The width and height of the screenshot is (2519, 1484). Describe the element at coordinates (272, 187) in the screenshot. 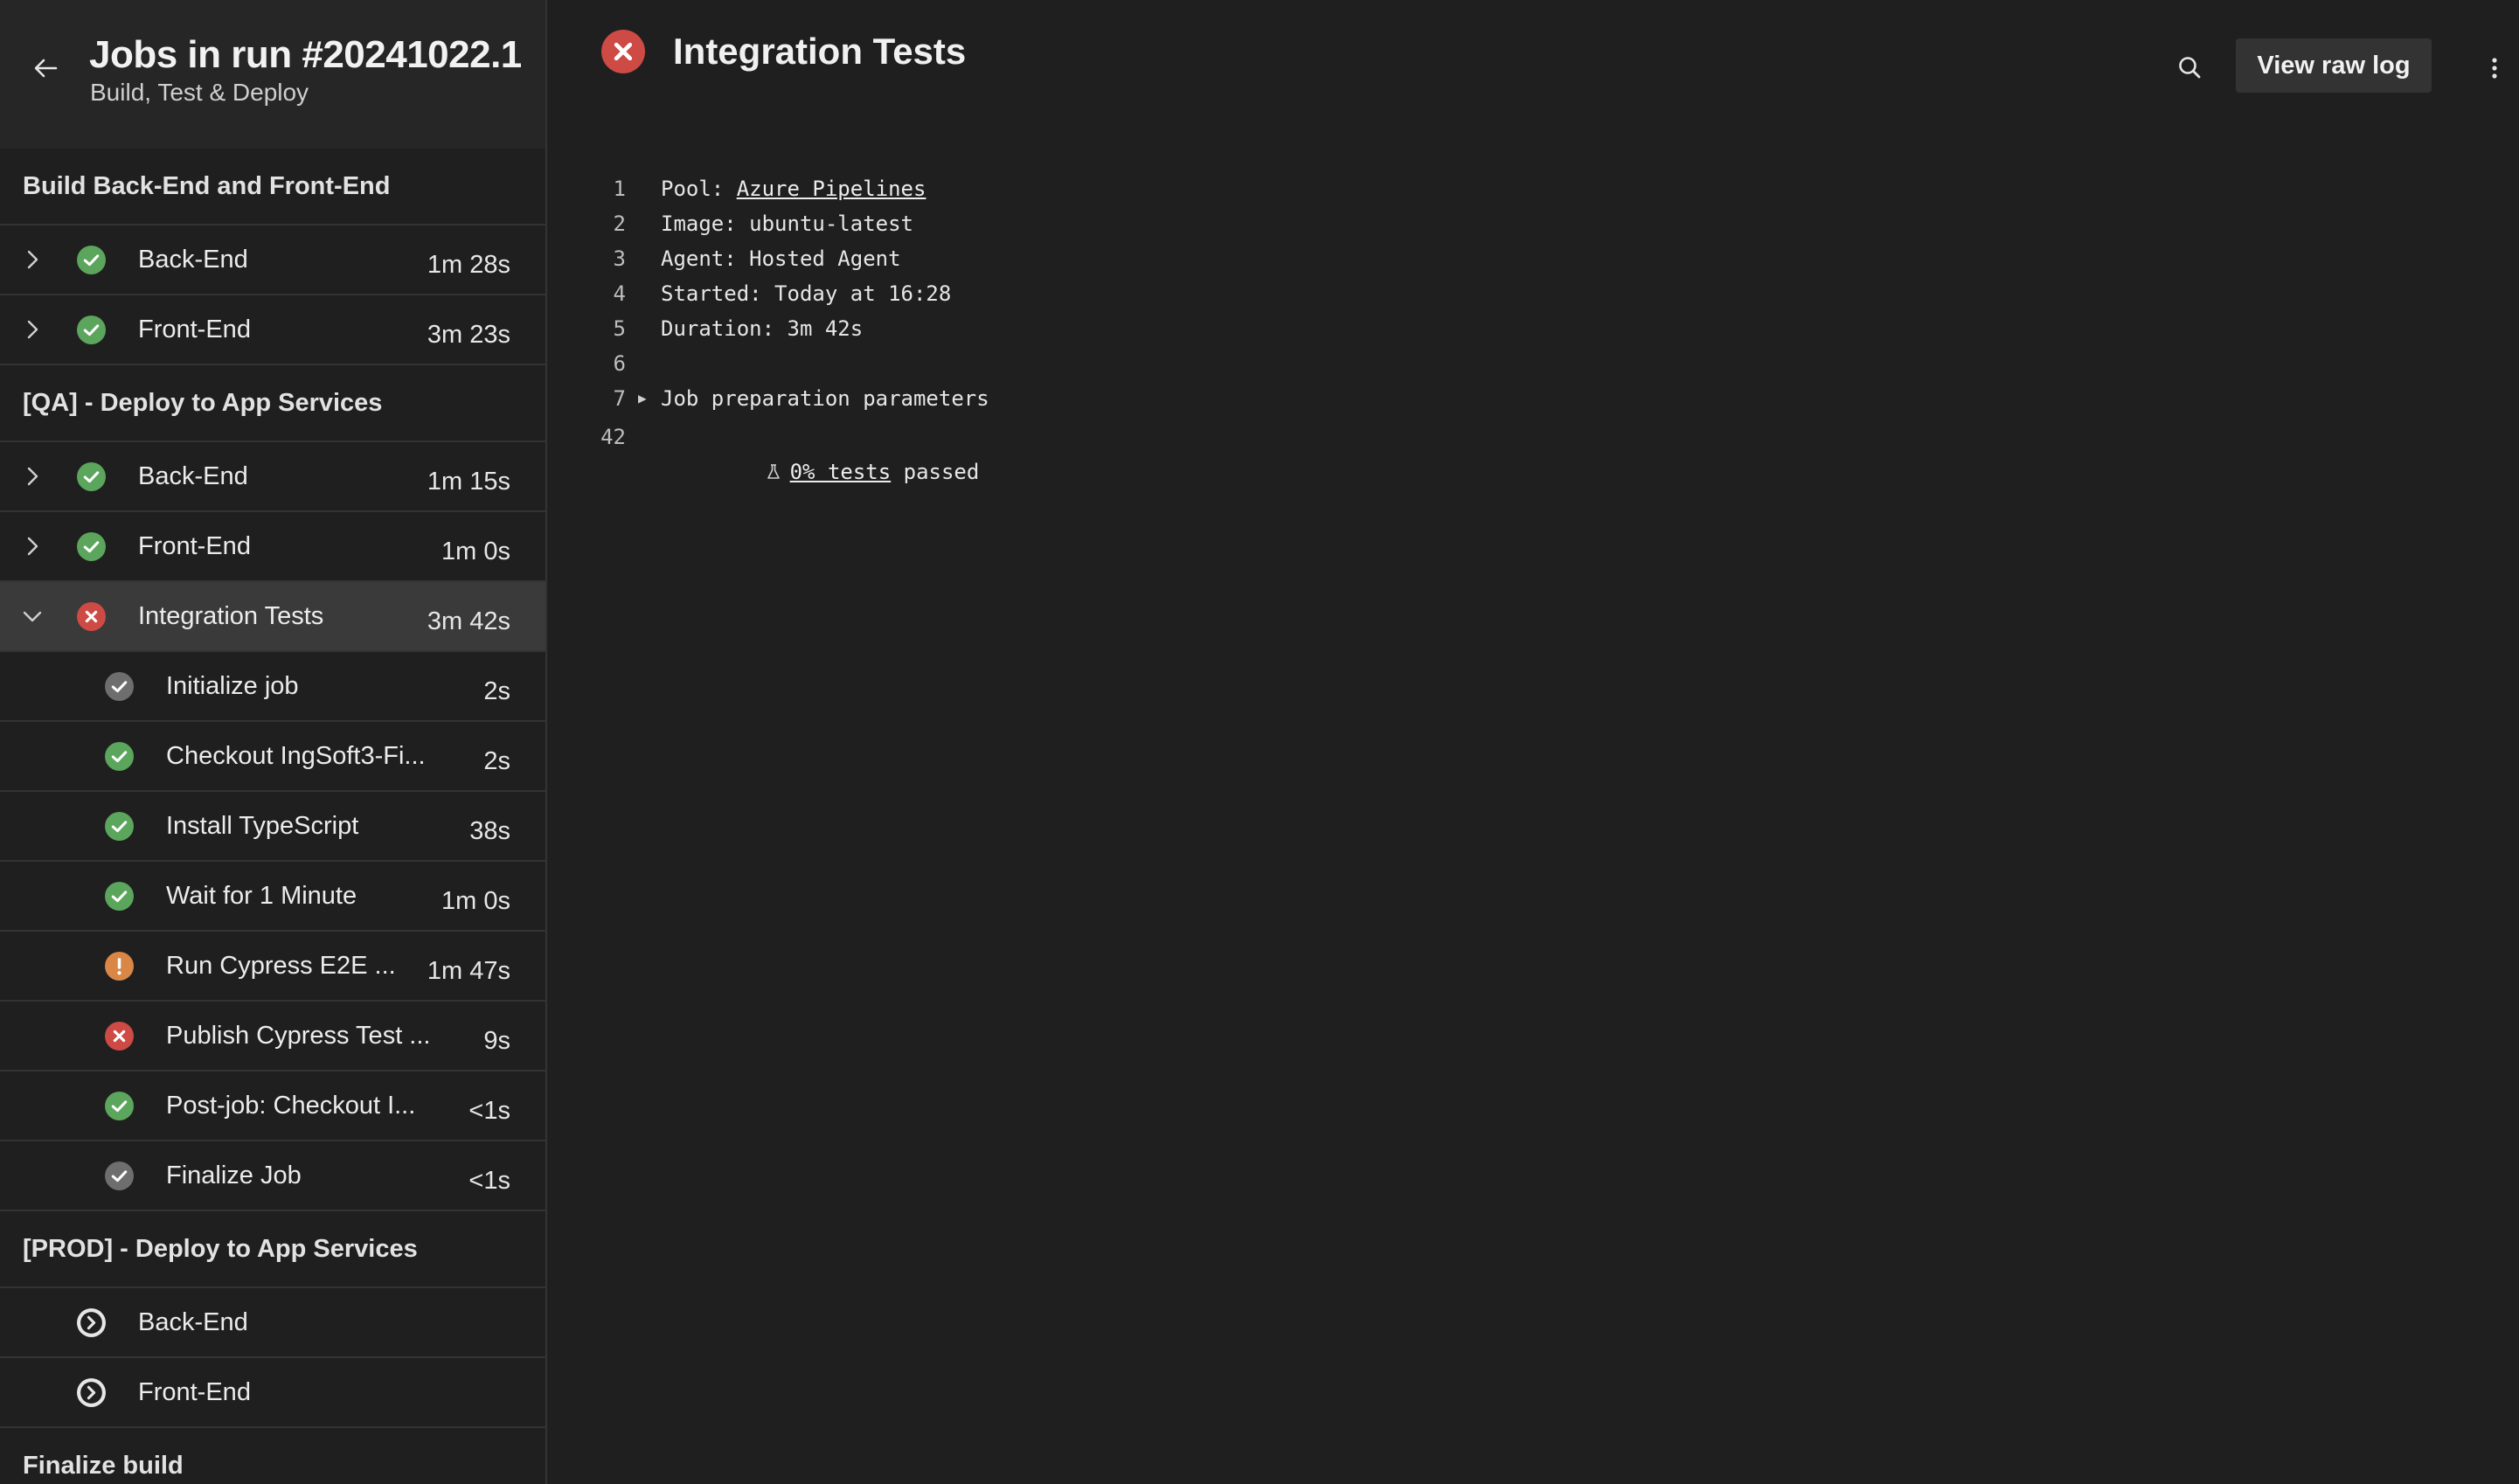

I see `stage-header: Build Back-End and Front-End` at that location.